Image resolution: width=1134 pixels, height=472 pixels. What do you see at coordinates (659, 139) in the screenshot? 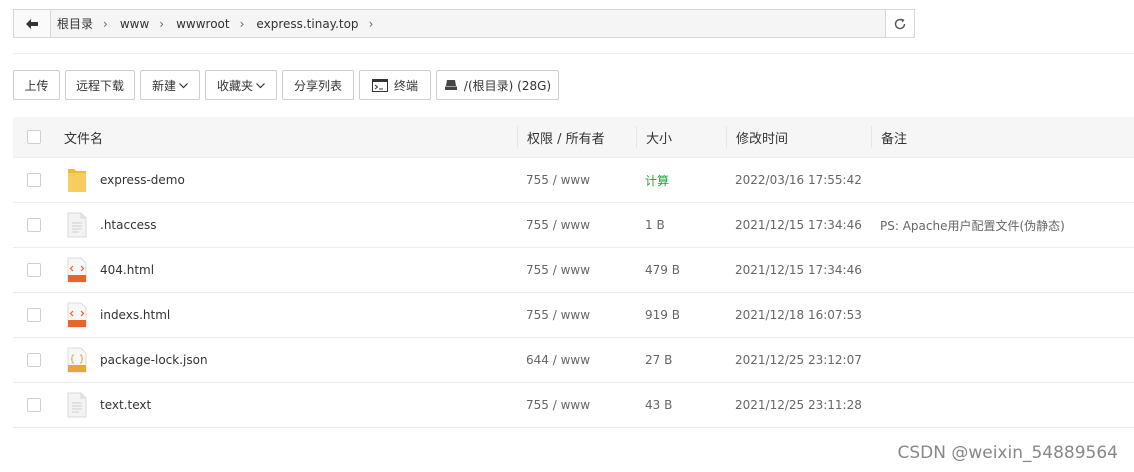
I see `col-header-label: 大小` at bounding box center [659, 139].